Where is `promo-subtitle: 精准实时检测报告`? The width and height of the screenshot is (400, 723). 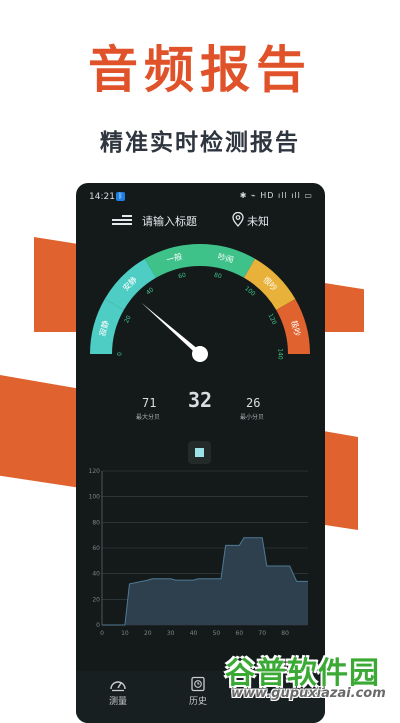 promo-subtitle: 精准实时检测报告 is located at coordinates (200, 143).